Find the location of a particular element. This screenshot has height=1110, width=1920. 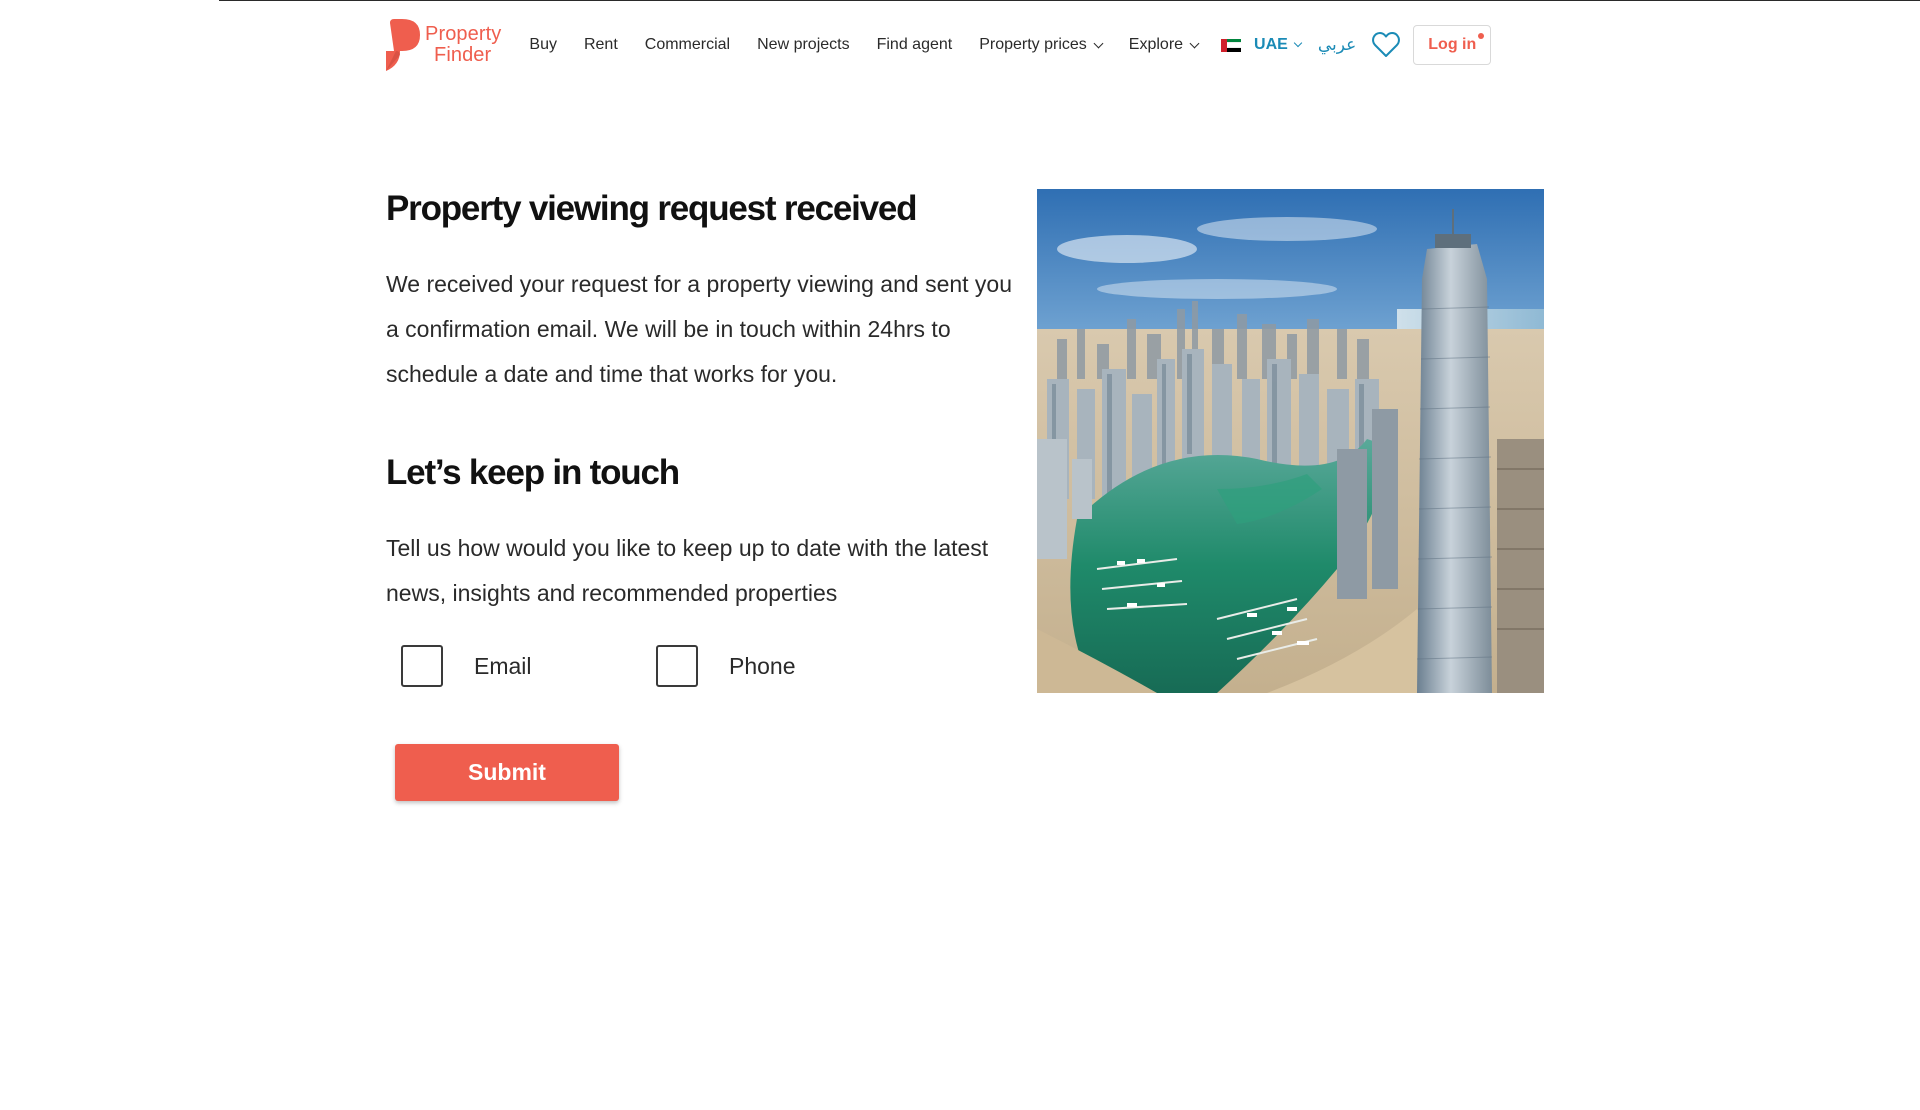

nav-explore-label: Explore is located at coordinates (1156, 44).